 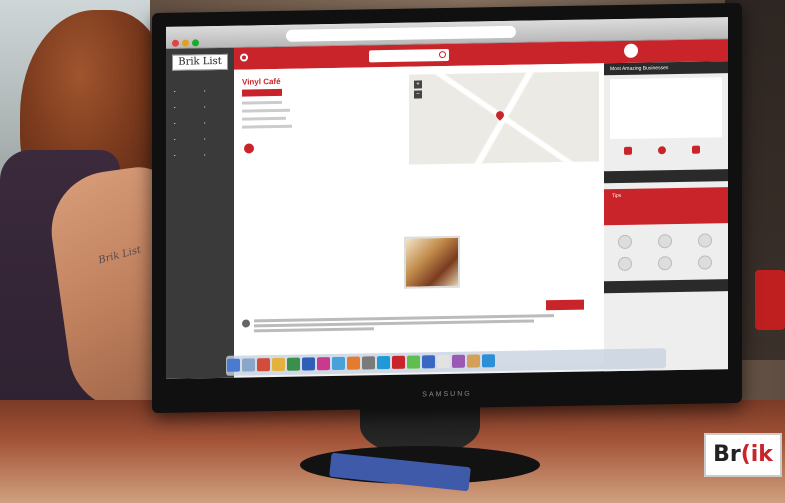 What do you see at coordinates (696, 149) in the screenshot?
I see `camera-icon` at bounding box center [696, 149].